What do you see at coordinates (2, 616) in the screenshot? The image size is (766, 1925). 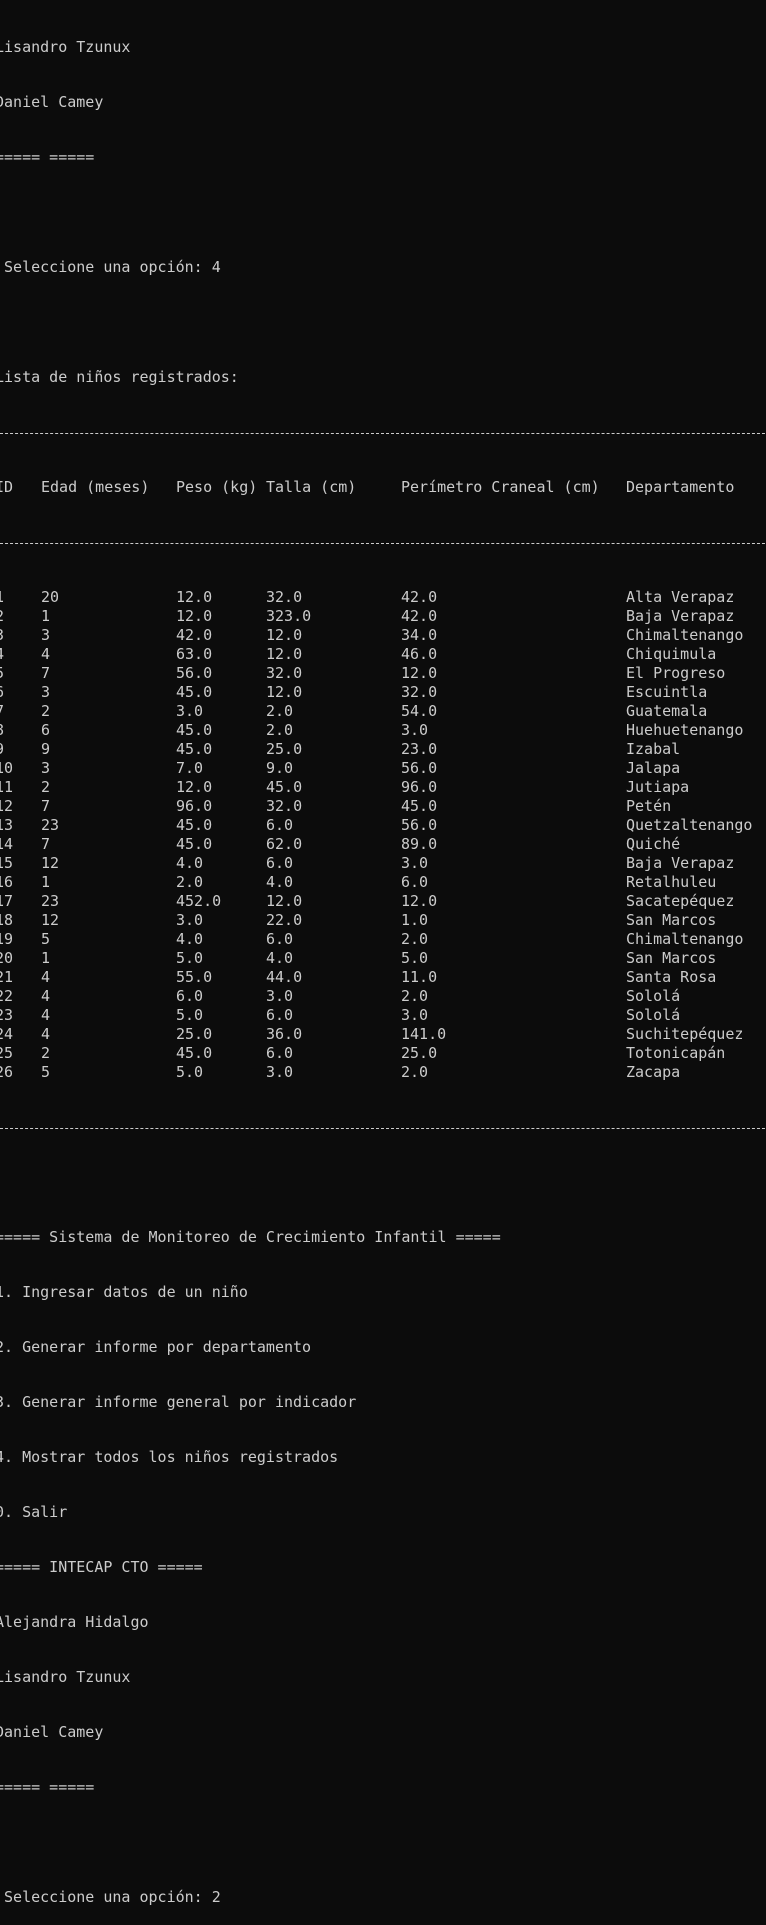 I see `cell-id: 2` at bounding box center [2, 616].